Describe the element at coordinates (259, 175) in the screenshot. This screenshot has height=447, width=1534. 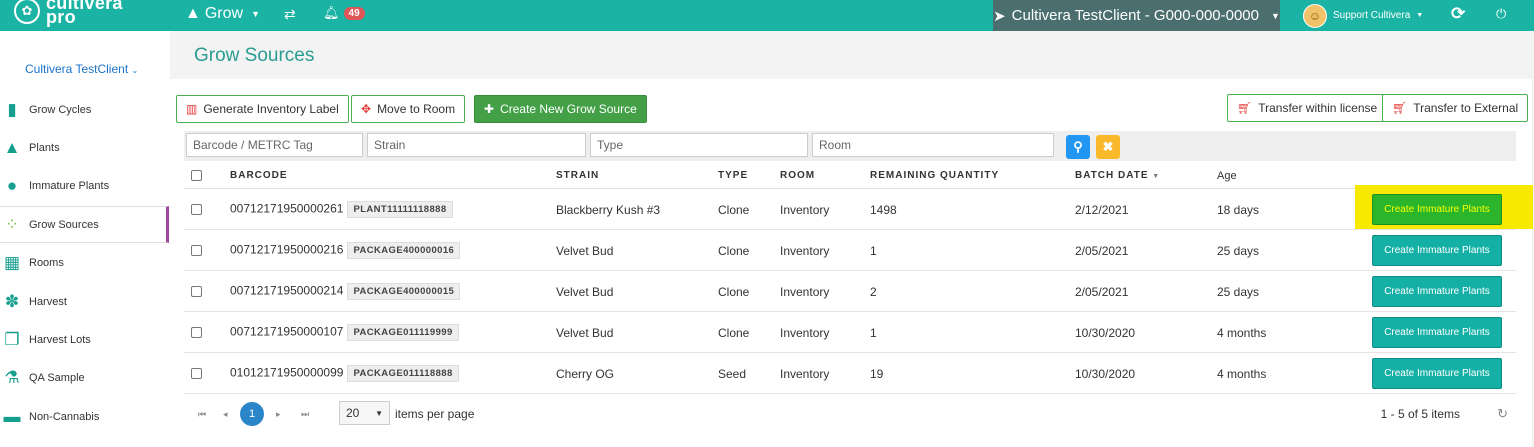
I see `header-barcode: BARCODE` at that location.